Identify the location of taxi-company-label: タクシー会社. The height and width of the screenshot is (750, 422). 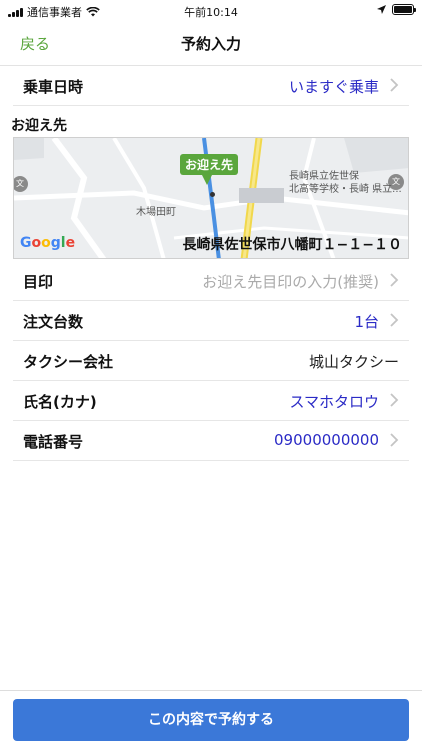
(68, 362).